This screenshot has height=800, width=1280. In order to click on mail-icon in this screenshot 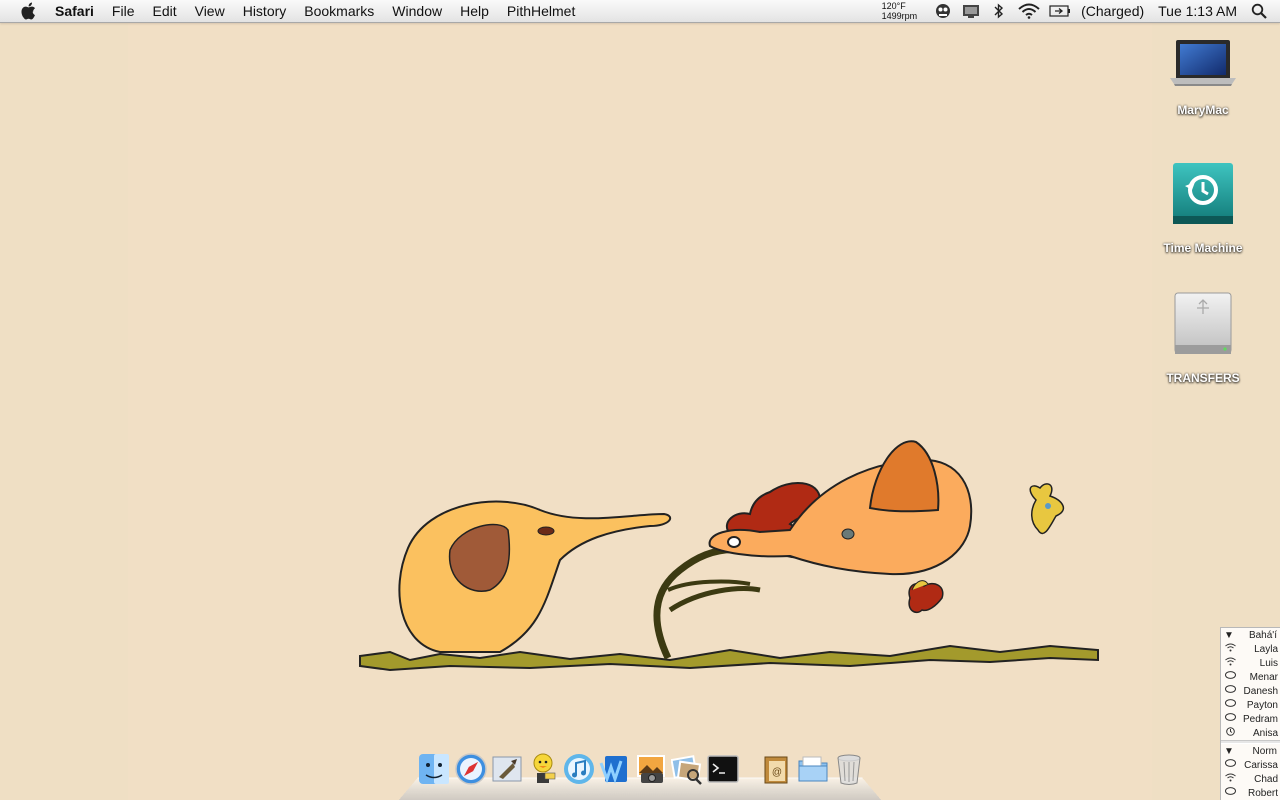, I will do `click(507, 769)`.